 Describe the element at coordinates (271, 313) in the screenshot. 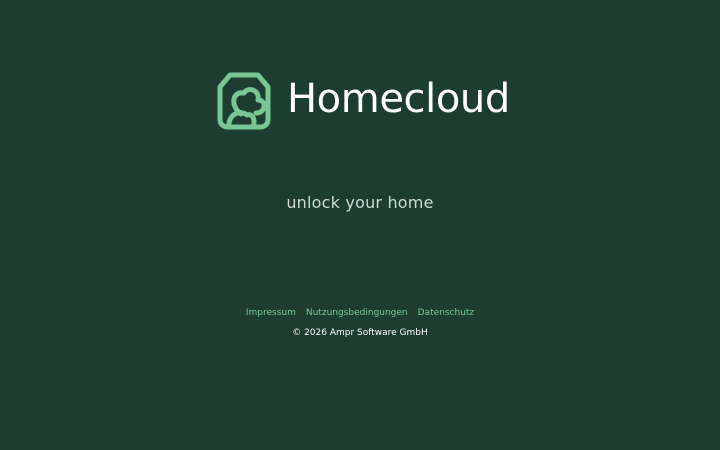

I see `impressum-link: Impressum` at that location.